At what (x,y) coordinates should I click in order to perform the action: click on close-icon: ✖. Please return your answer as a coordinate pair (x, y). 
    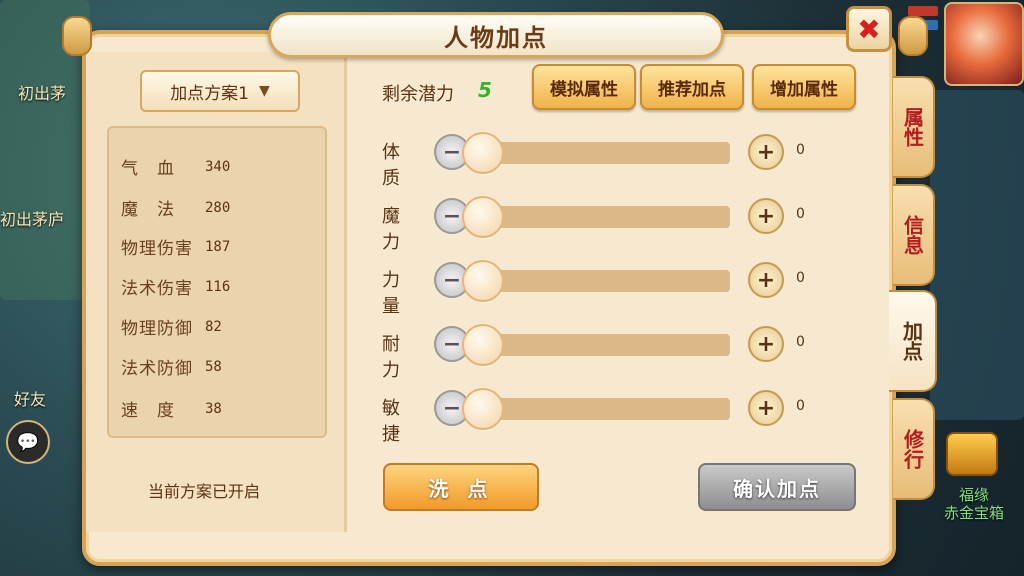
    Looking at the image, I should click on (869, 29).